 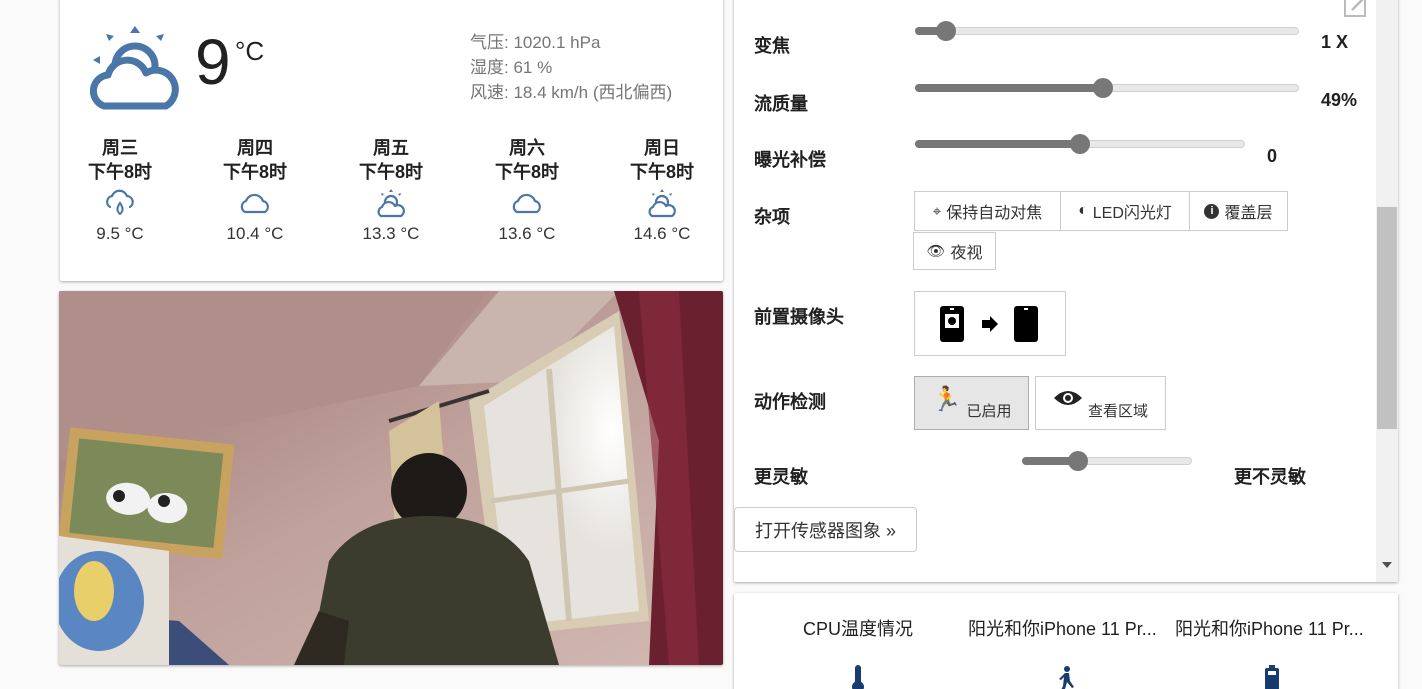 I want to click on thermometer-icon, so click(x=858, y=677).